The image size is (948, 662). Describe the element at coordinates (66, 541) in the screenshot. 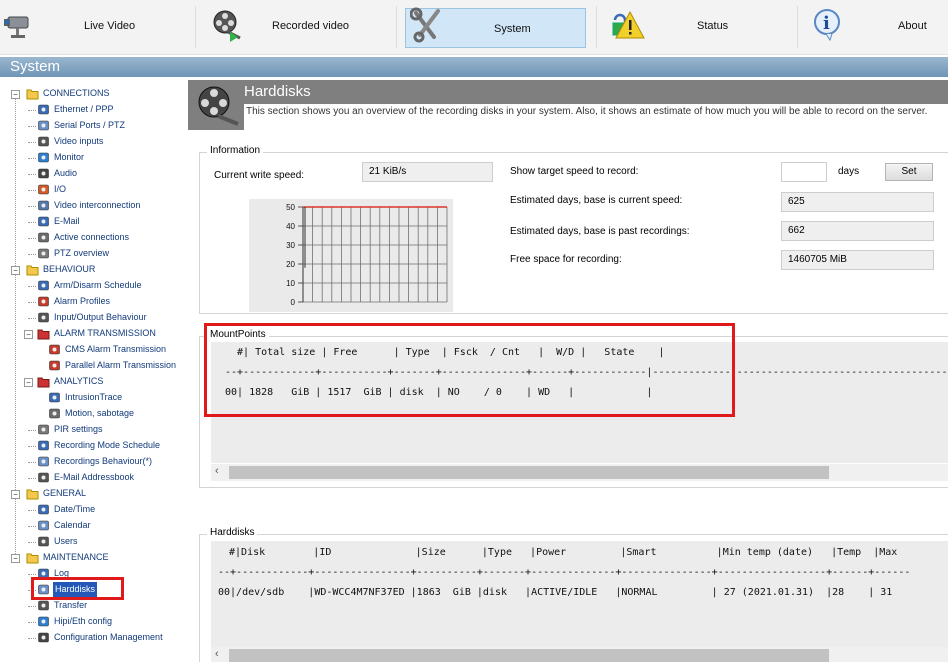

I see `sidebar-item-label: Users` at that location.